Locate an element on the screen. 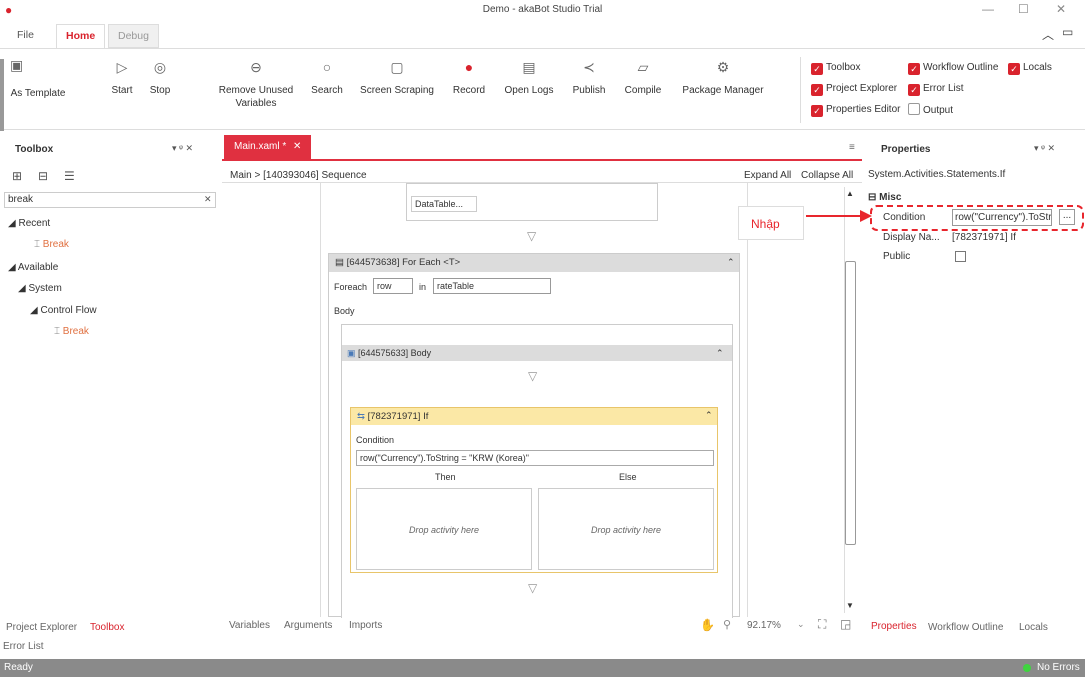 The width and height of the screenshot is (1085, 677). tab-menu-icon: ≡ is located at coordinates (852, 147).